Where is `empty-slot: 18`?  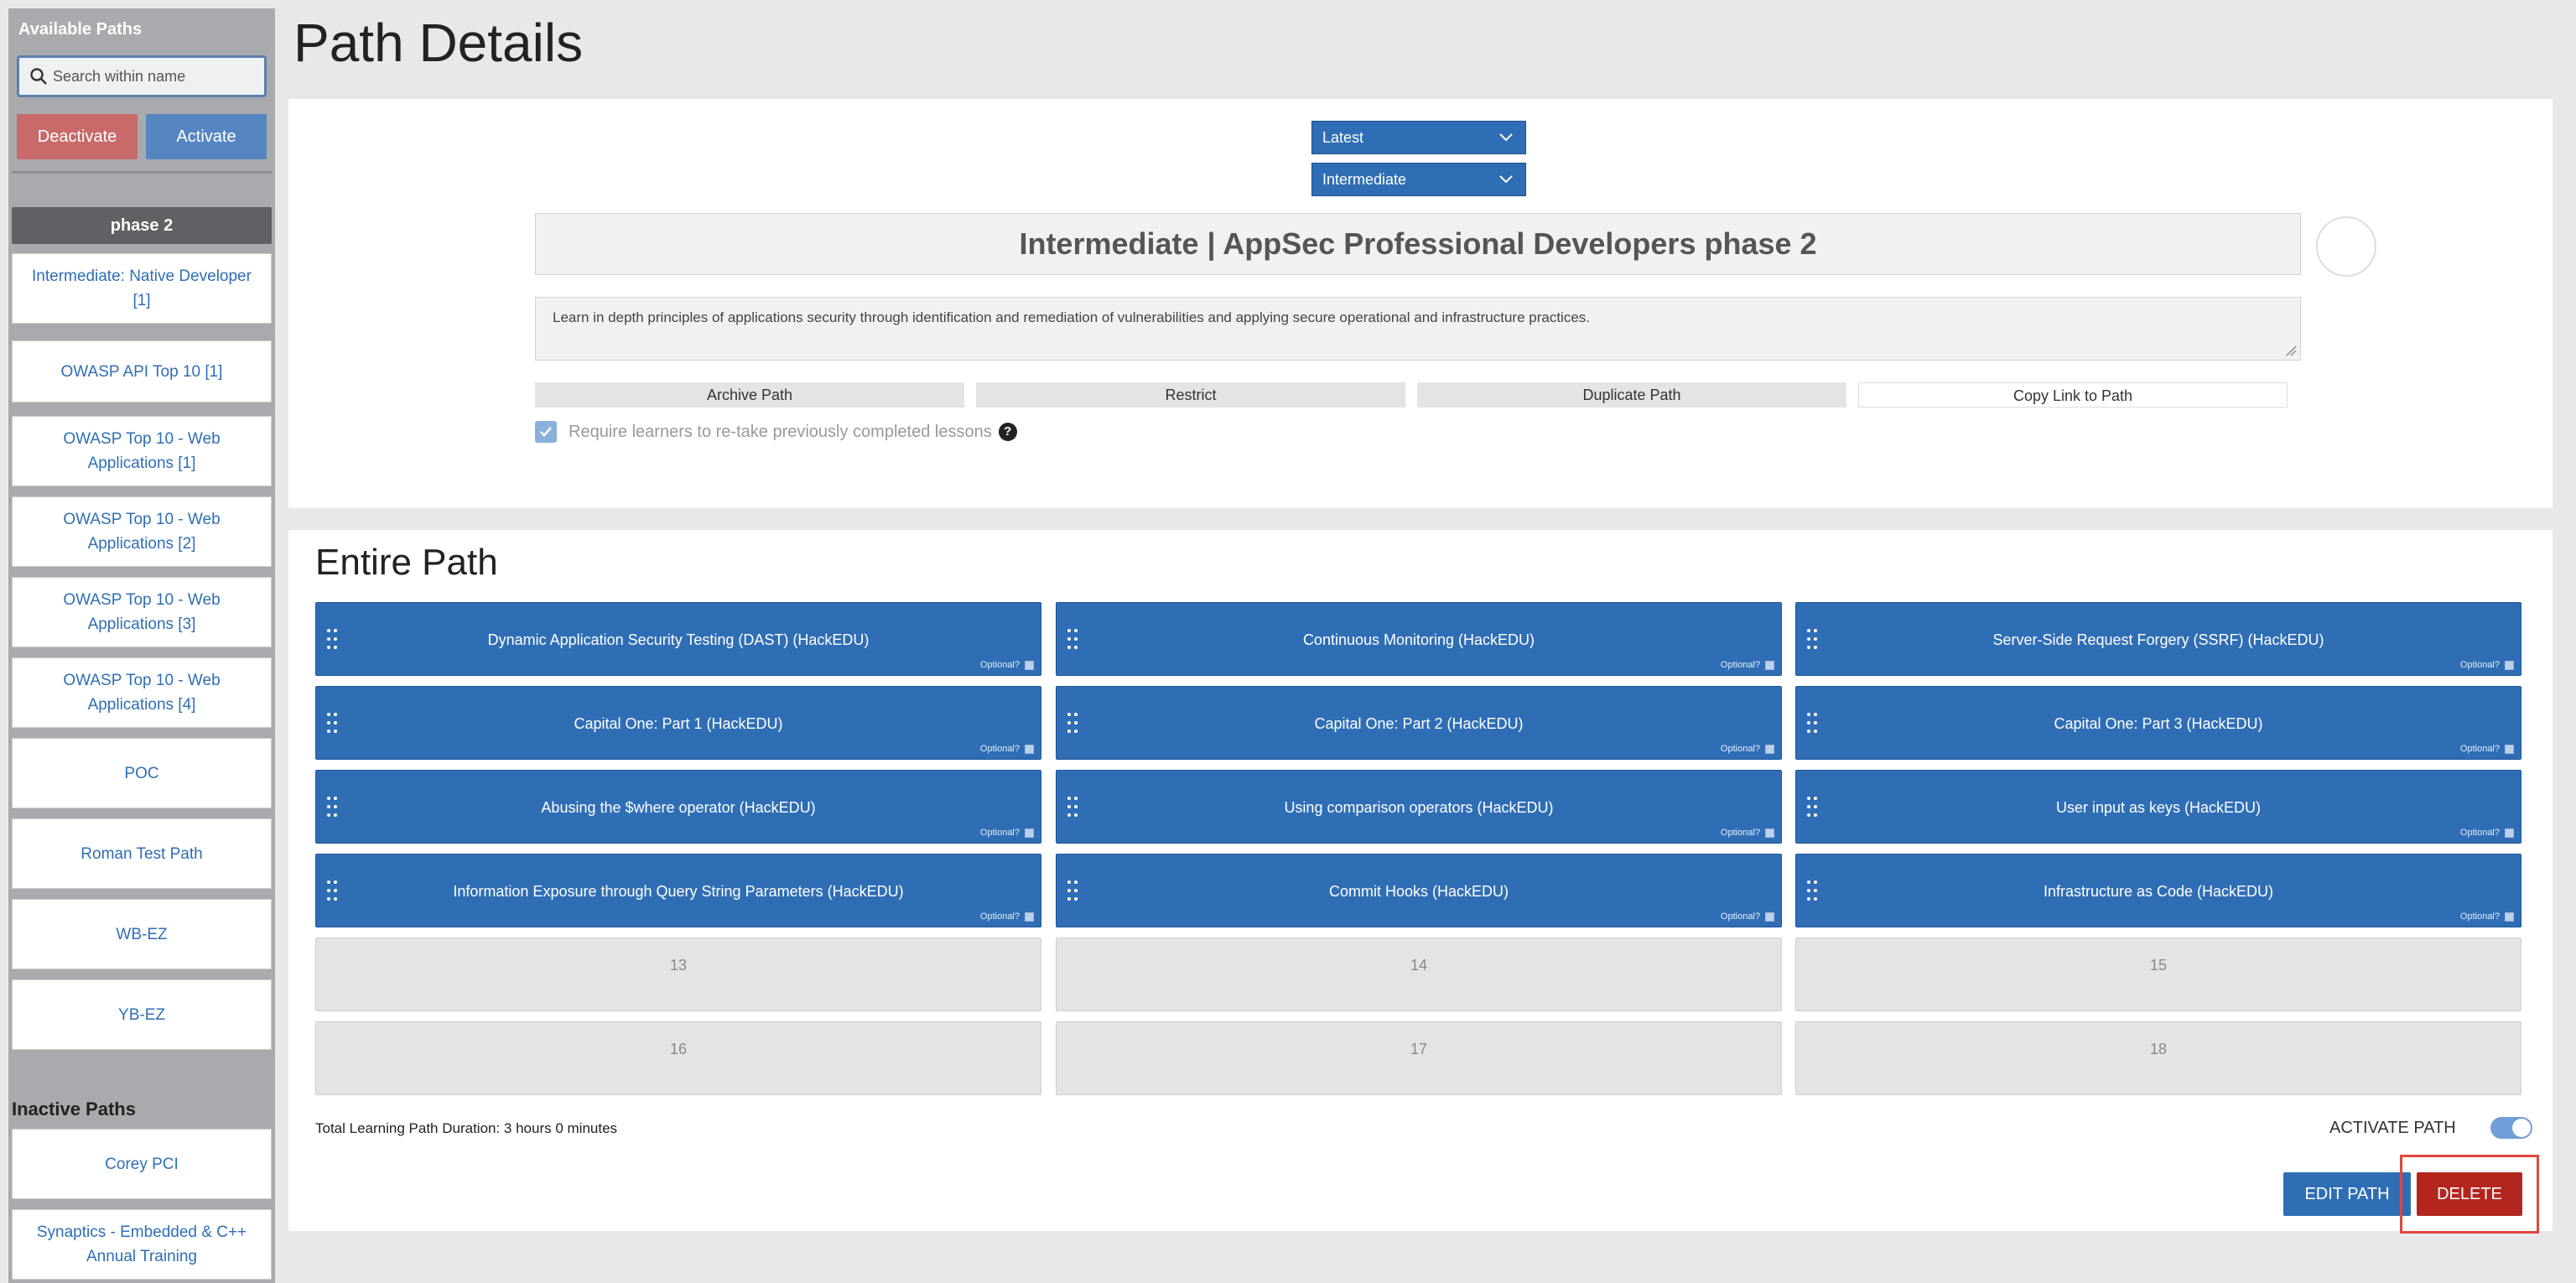
empty-slot: 18 is located at coordinates (2158, 1058).